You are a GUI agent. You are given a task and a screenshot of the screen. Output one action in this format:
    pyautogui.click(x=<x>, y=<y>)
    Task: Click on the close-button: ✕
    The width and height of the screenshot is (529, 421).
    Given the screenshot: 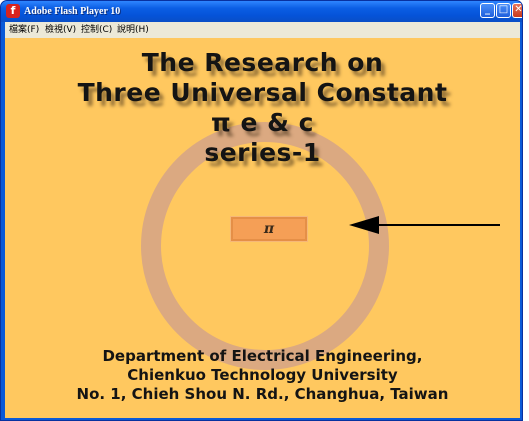 What is the action you would take?
    pyautogui.click(x=517, y=10)
    